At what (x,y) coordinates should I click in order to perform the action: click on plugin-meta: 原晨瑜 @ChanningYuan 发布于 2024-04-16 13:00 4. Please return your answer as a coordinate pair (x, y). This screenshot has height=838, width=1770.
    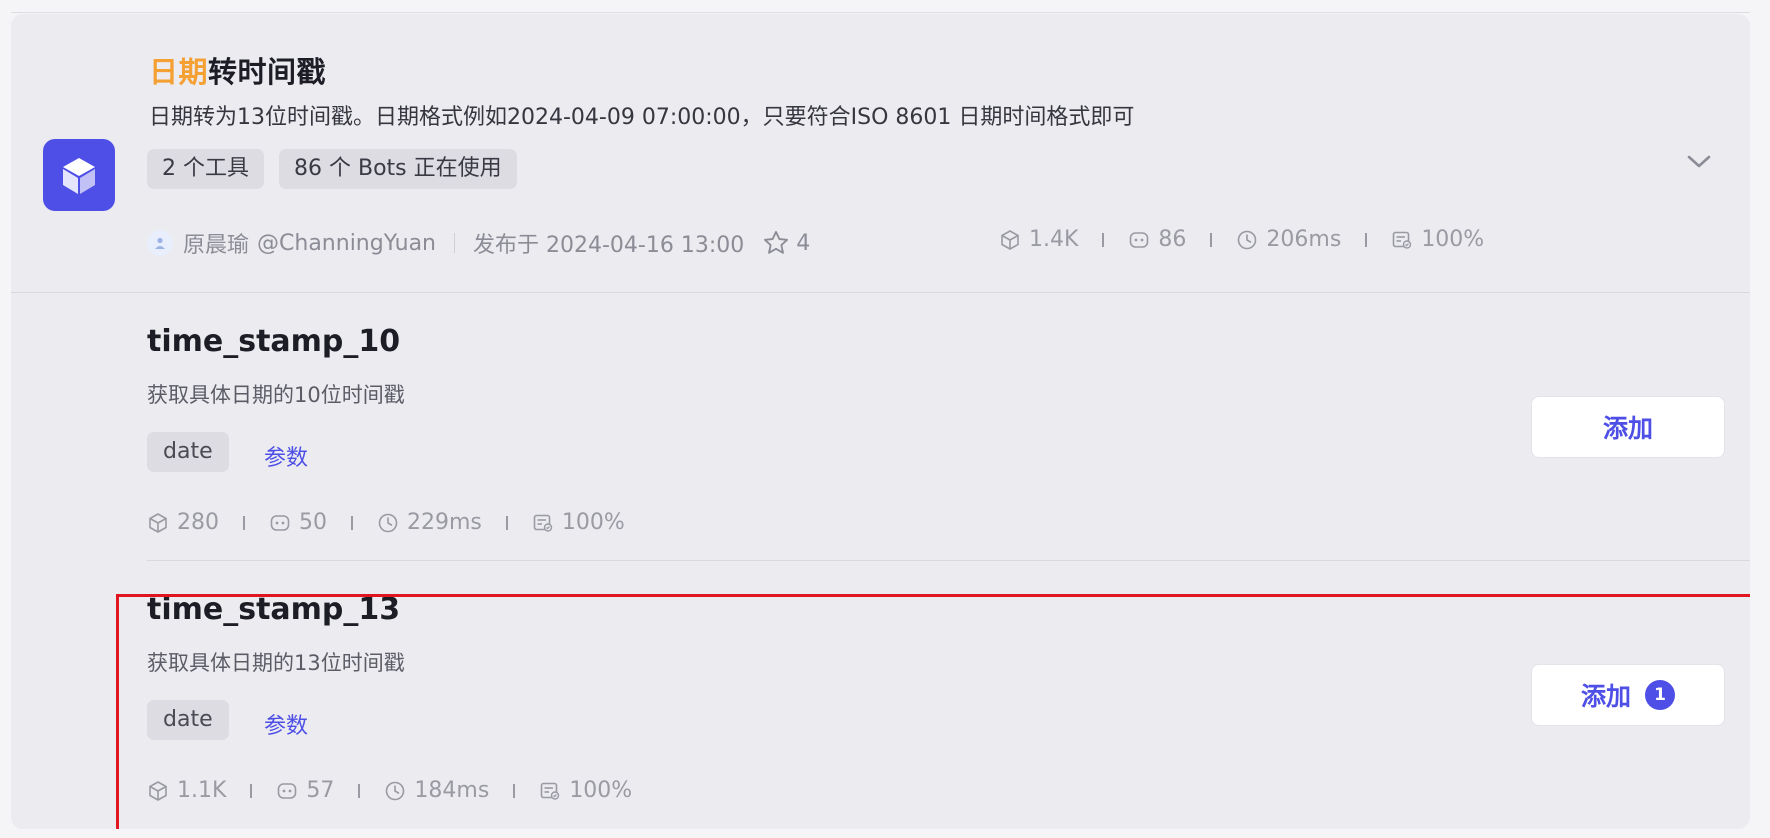
    Looking at the image, I should click on (478, 243).